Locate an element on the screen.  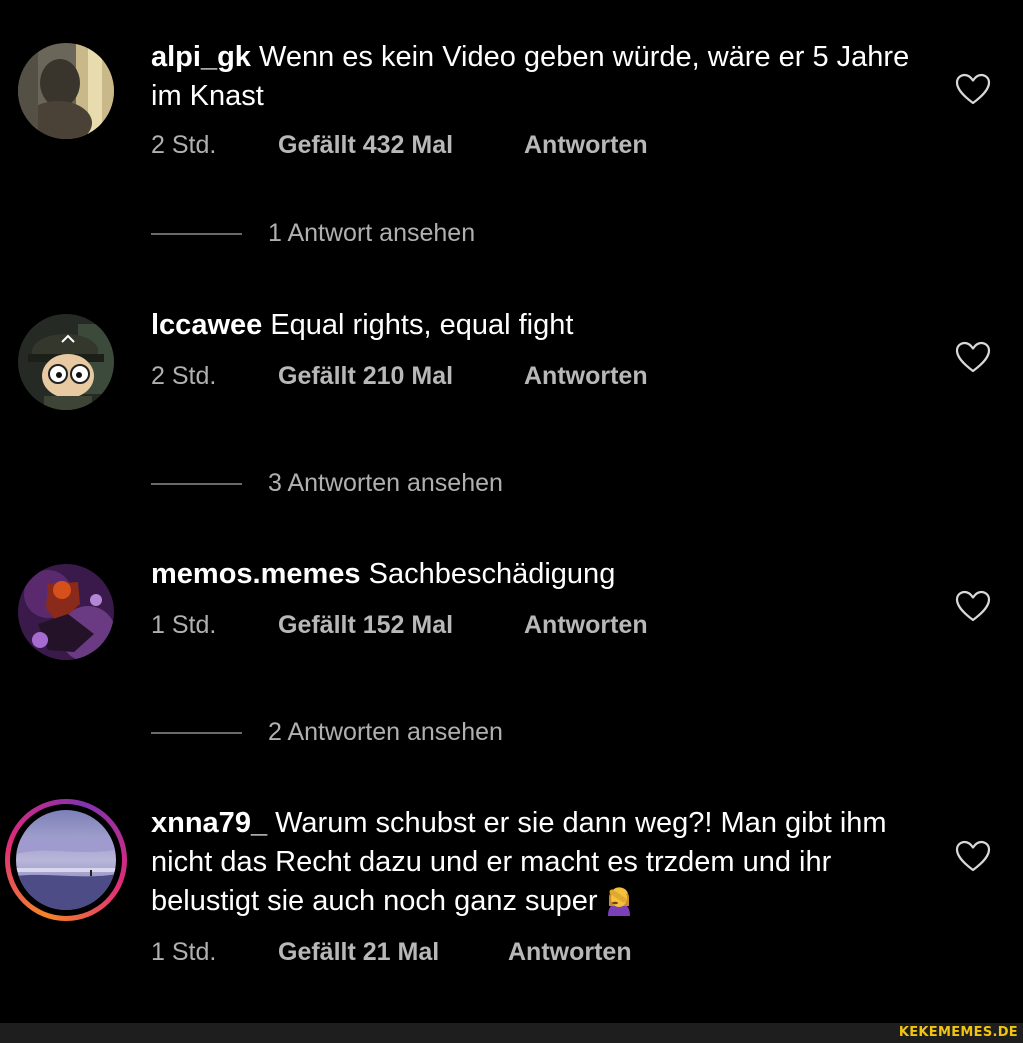
watermark-text: KEKEMEMES.DE is located at coordinates (958, 1032).